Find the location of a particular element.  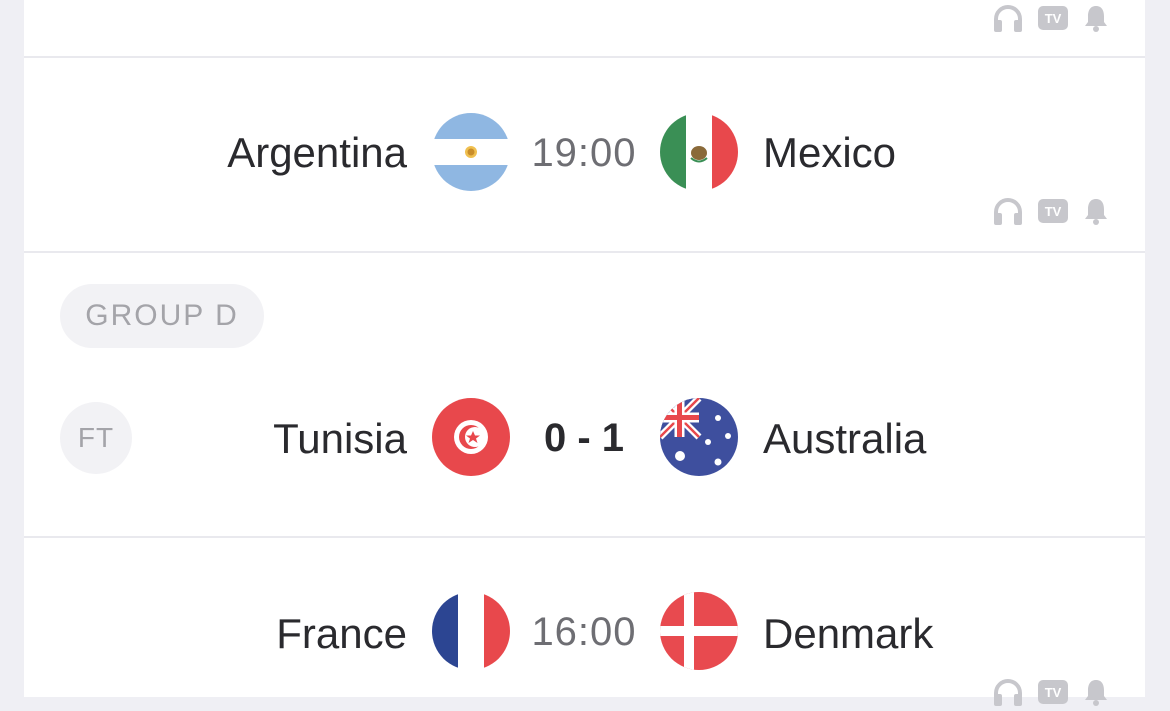

mexico-flag-icon is located at coordinates (699, 152).